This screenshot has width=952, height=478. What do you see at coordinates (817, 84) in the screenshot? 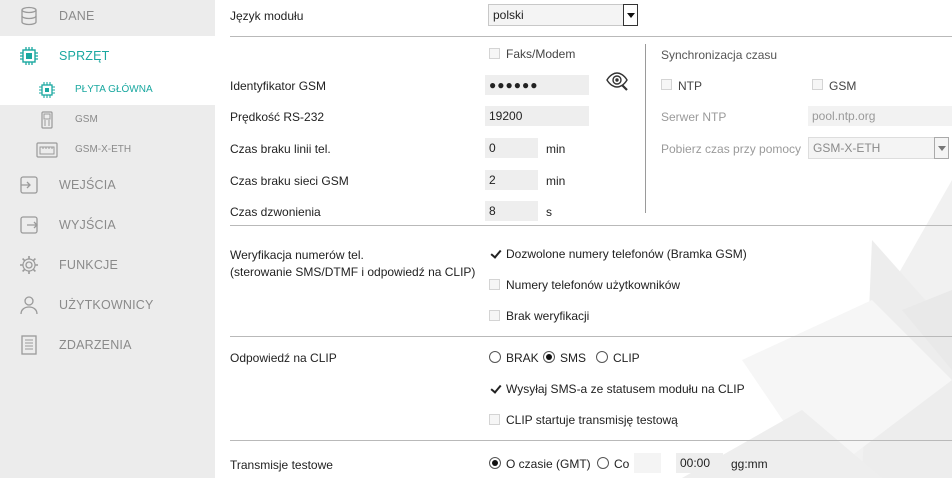
I see `gsm-sync-checkbox` at bounding box center [817, 84].